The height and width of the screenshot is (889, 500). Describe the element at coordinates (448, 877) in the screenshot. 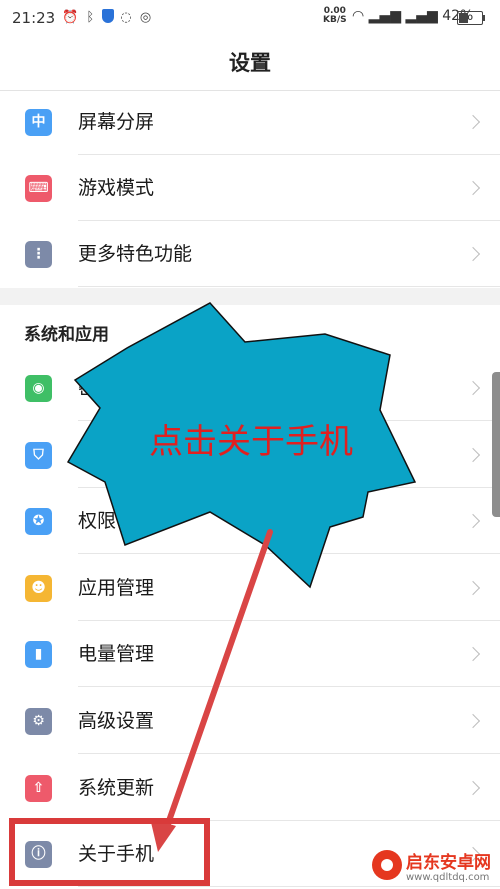

I see `watermark-url: www.qdltdq.com` at that location.